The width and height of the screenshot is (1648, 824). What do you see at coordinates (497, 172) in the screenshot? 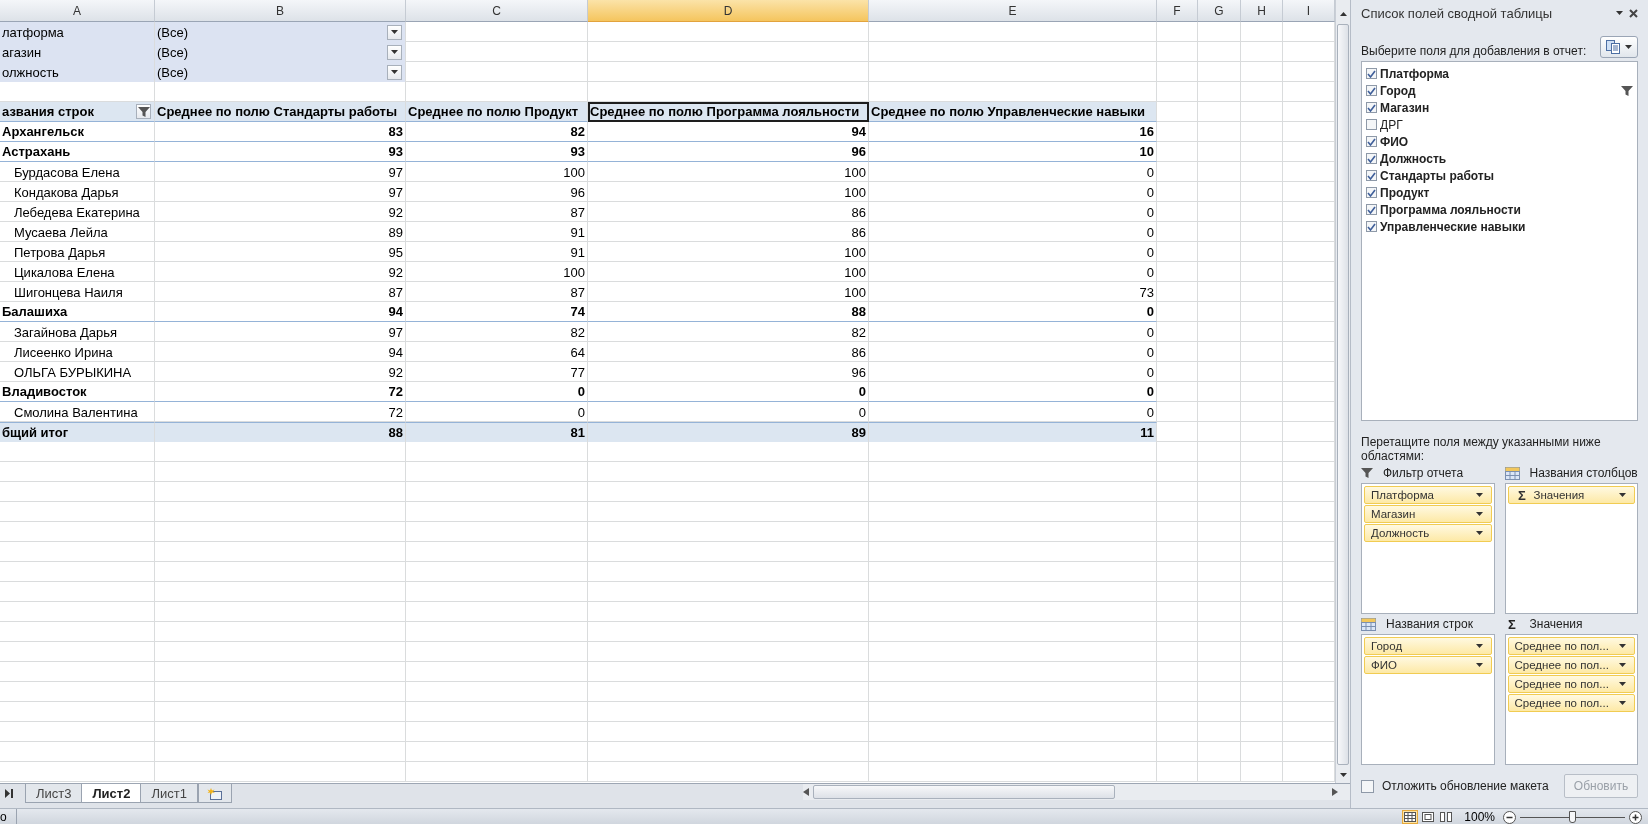
I see `value-cell: 100` at bounding box center [497, 172].